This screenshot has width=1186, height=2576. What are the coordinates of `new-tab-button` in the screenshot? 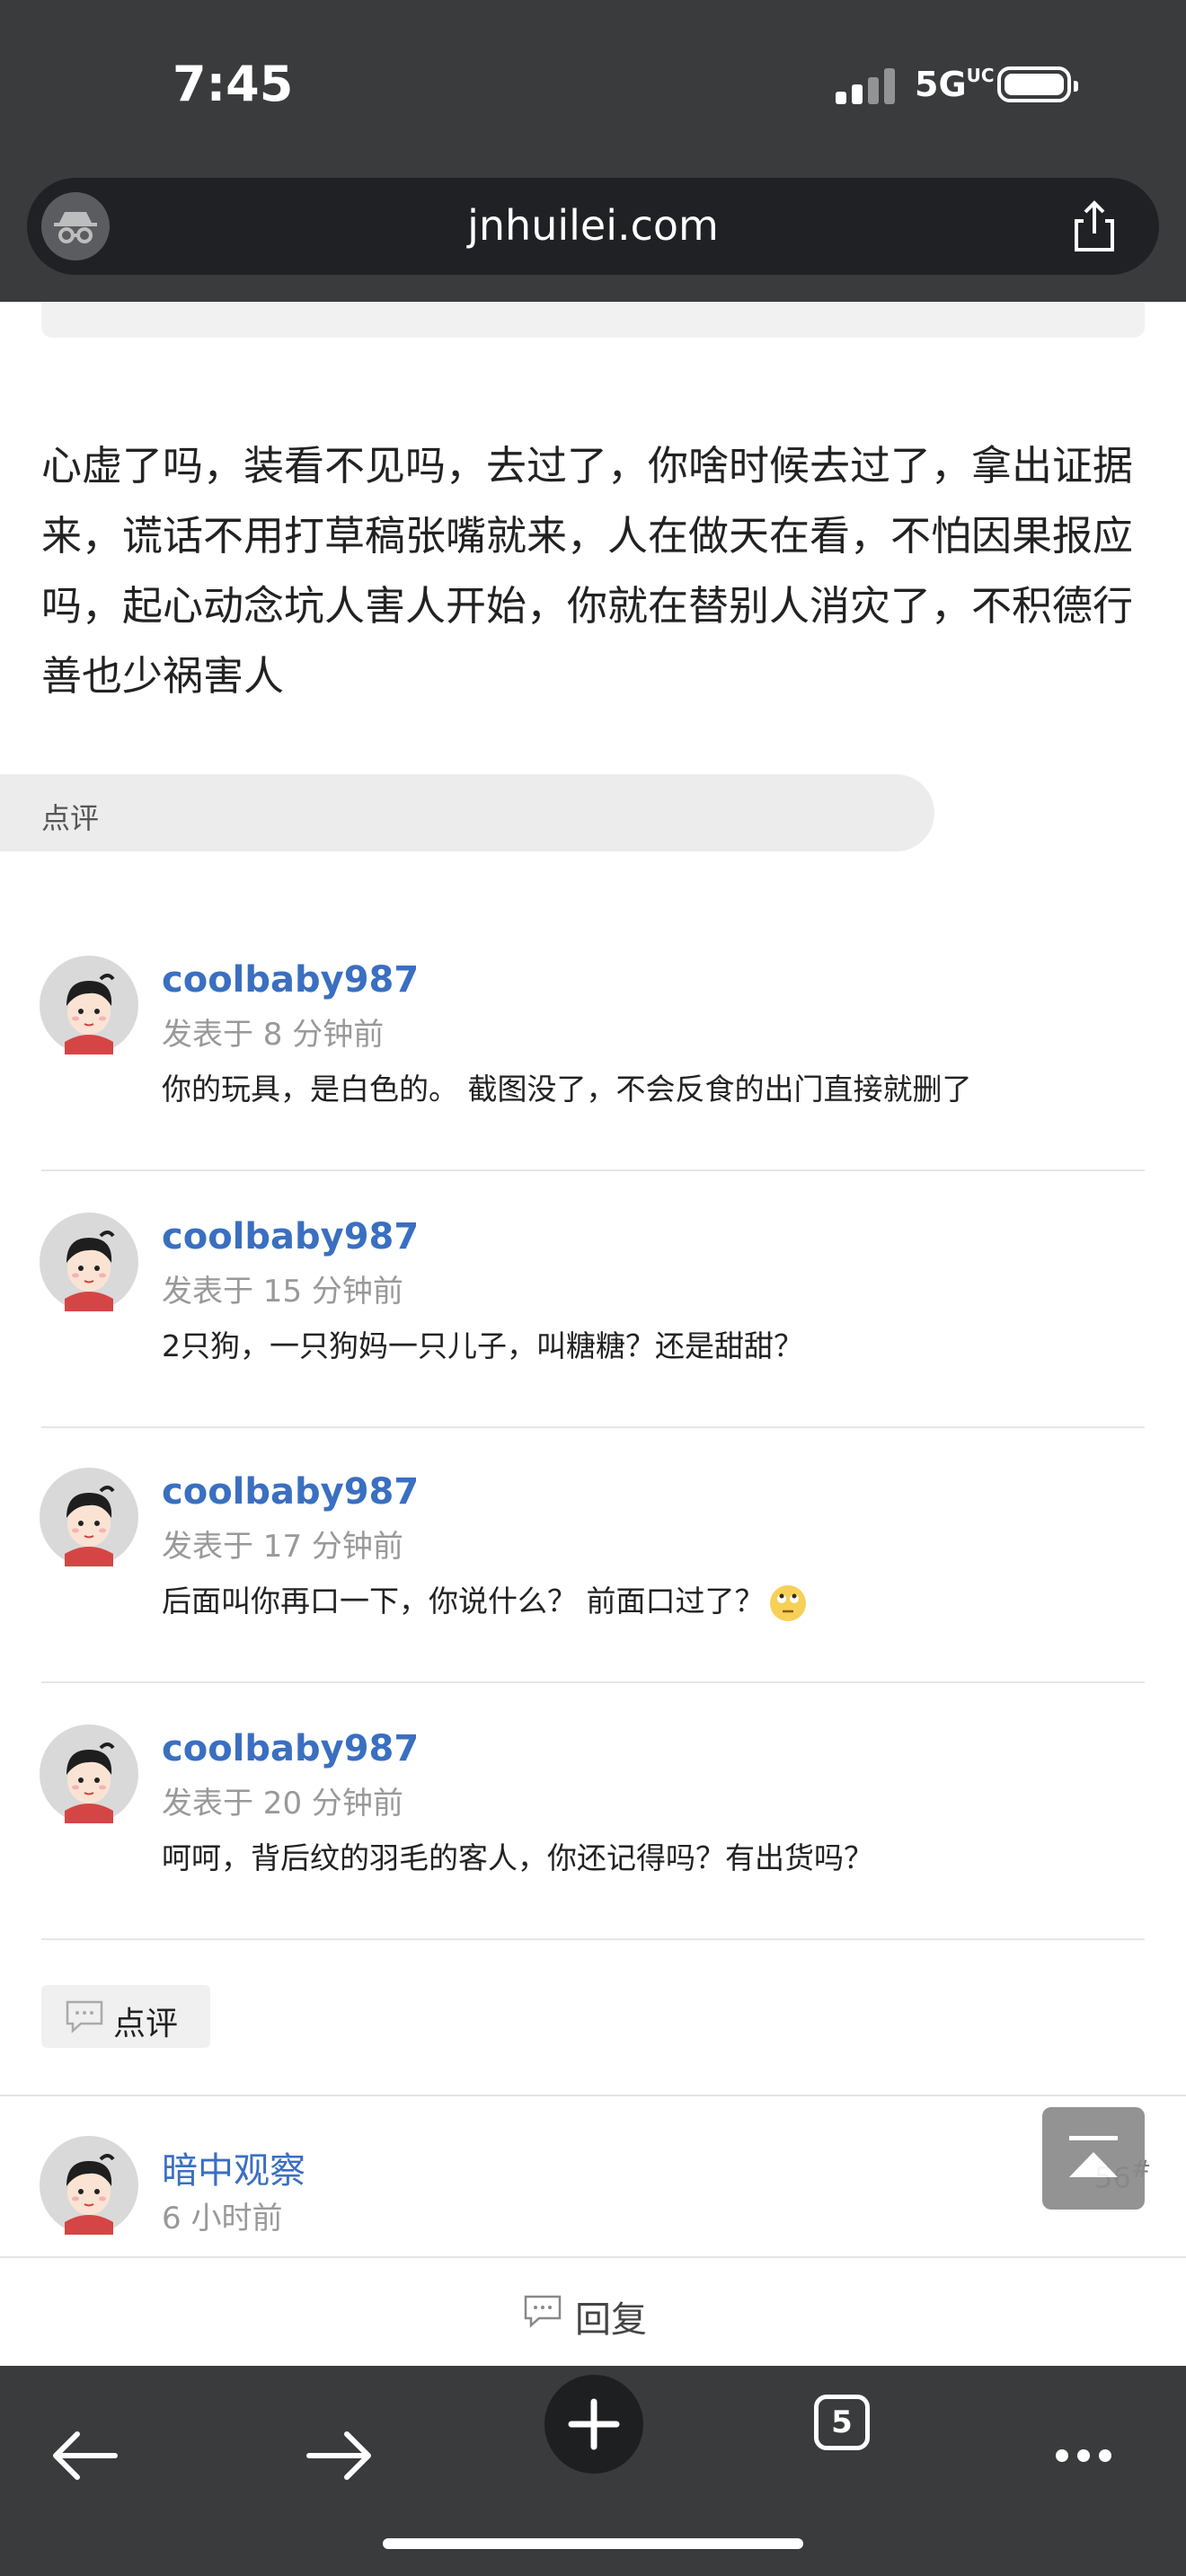 It's located at (593, 2424).